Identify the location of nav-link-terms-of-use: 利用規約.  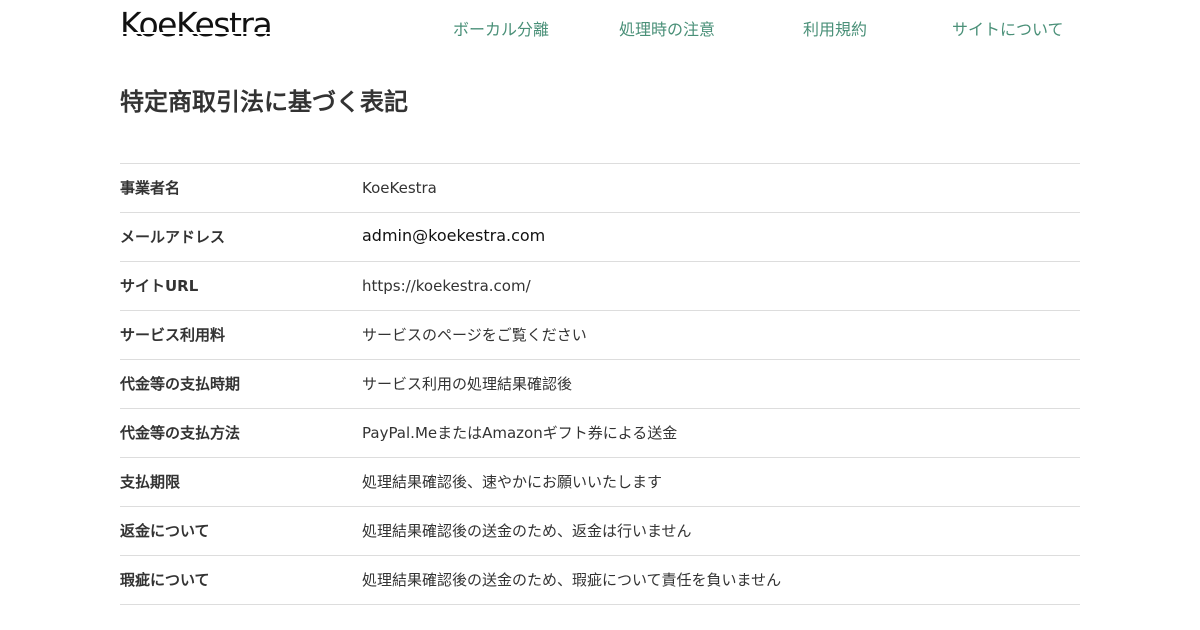
(835, 30).